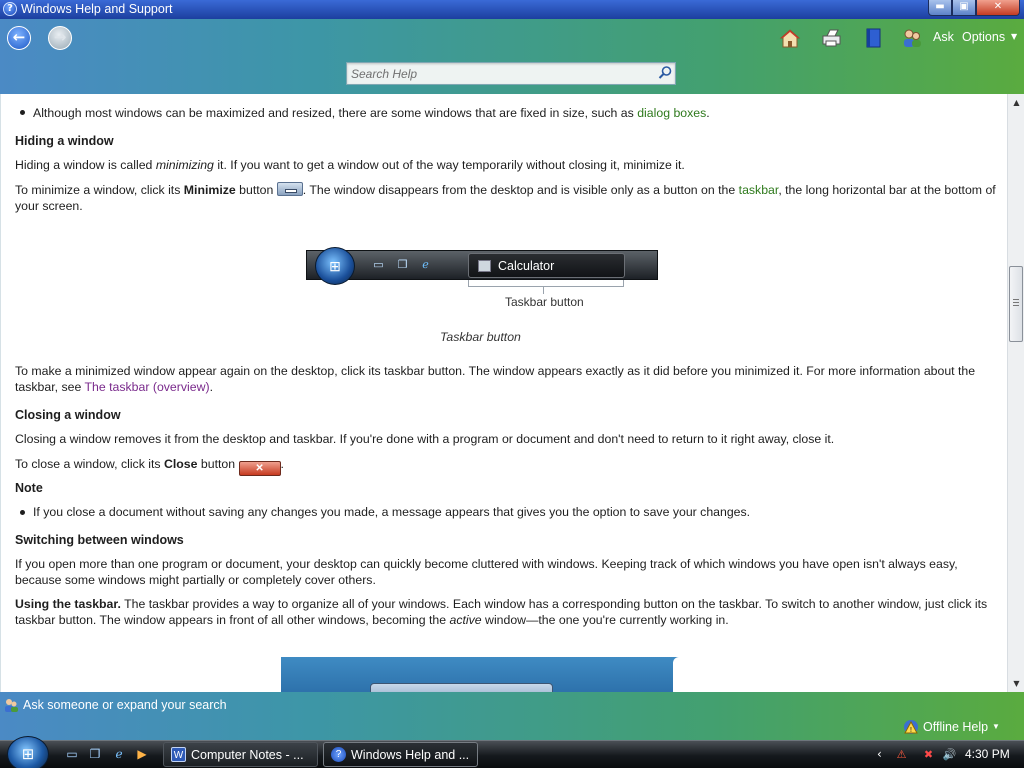 This screenshot has width=1024, height=768. I want to click on illustration-edge, so click(677, 674).